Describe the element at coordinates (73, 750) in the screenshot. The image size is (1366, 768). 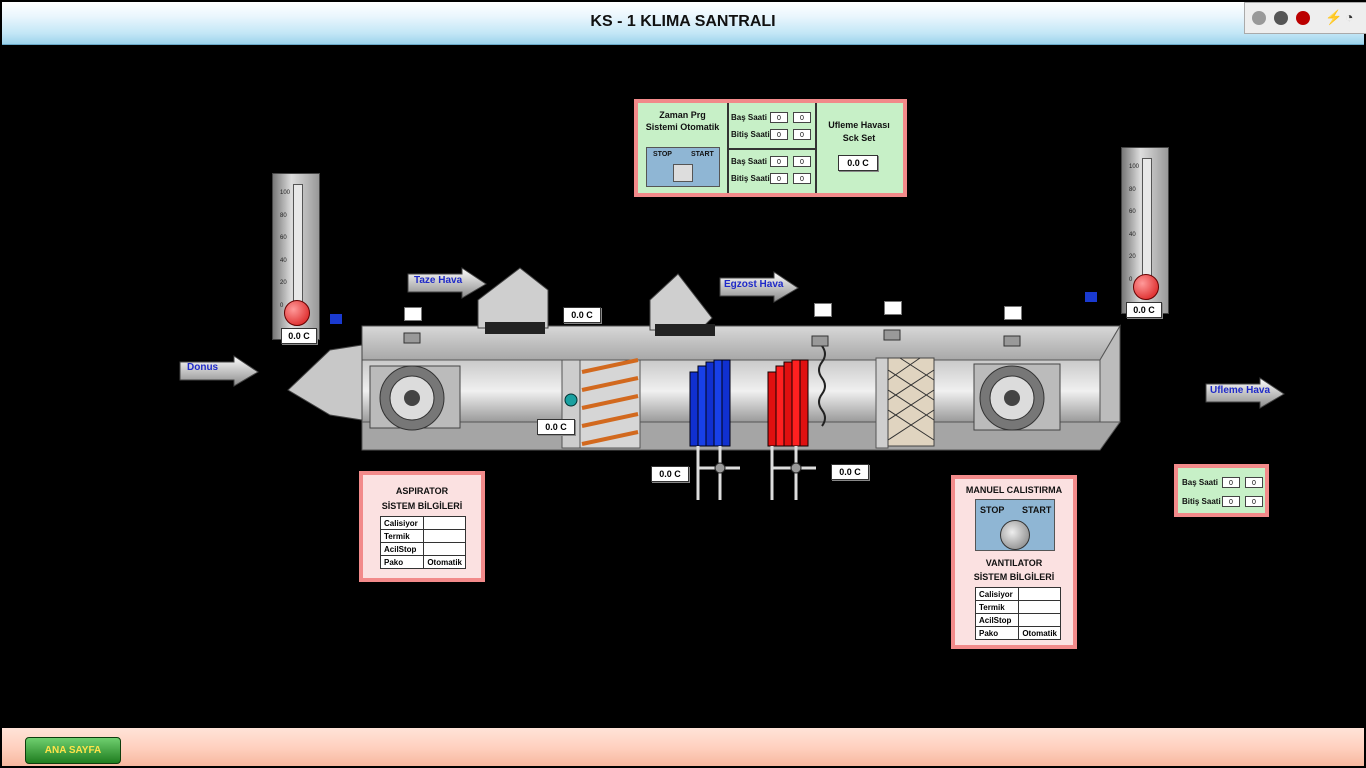
I see `home-button: ANA SAYFA` at that location.